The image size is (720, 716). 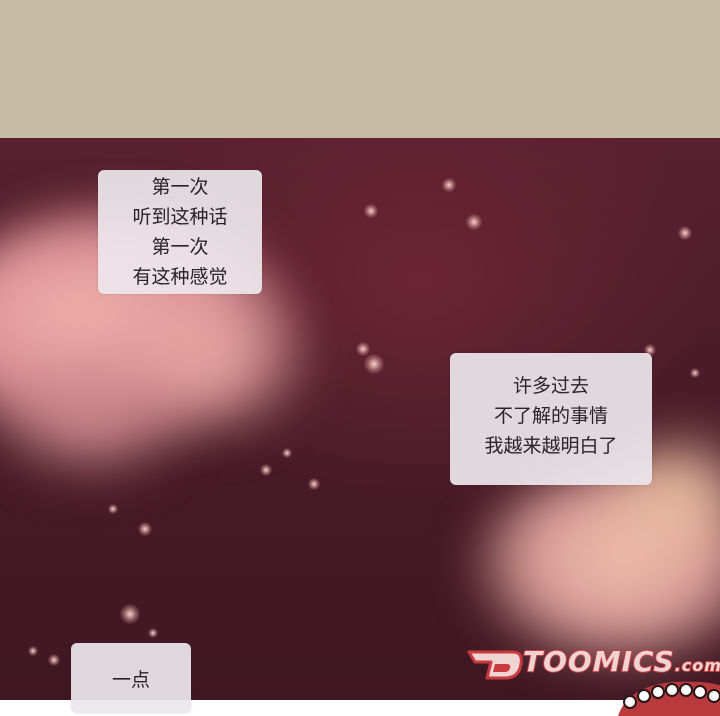 What do you see at coordinates (551, 446) in the screenshot?
I see `bubble-line: 我越来越明白了` at bounding box center [551, 446].